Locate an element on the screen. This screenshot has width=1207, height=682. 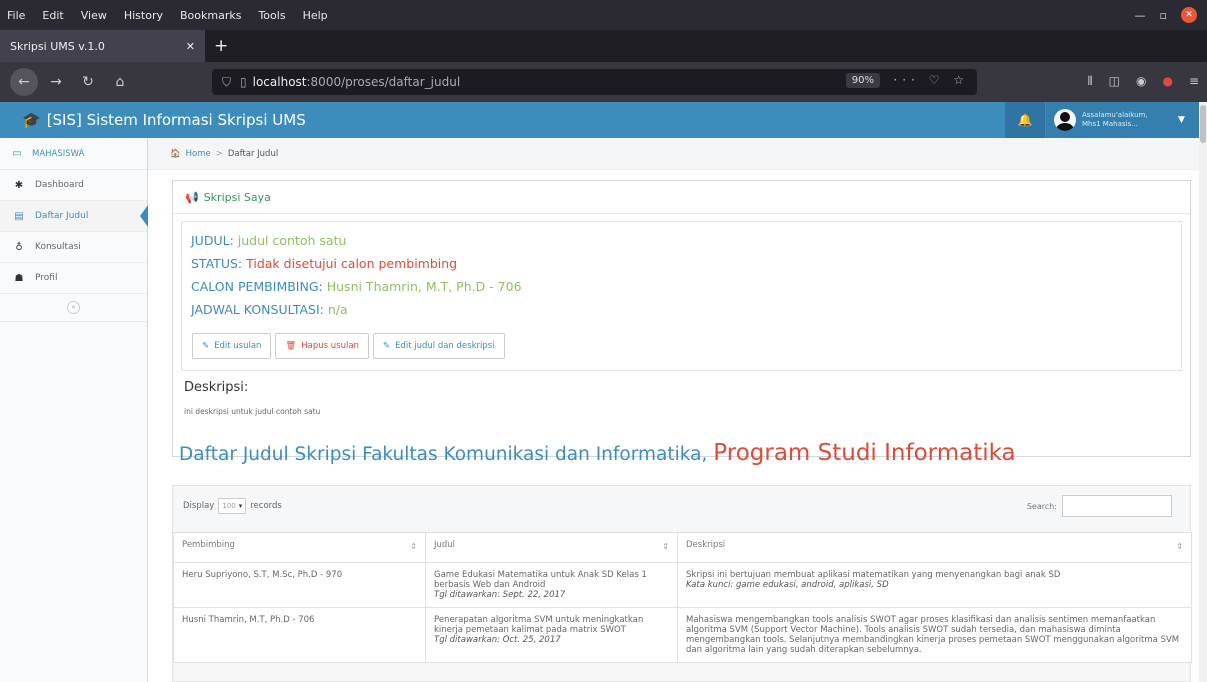
records-select: 100 ▾ is located at coordinates (232, 506).